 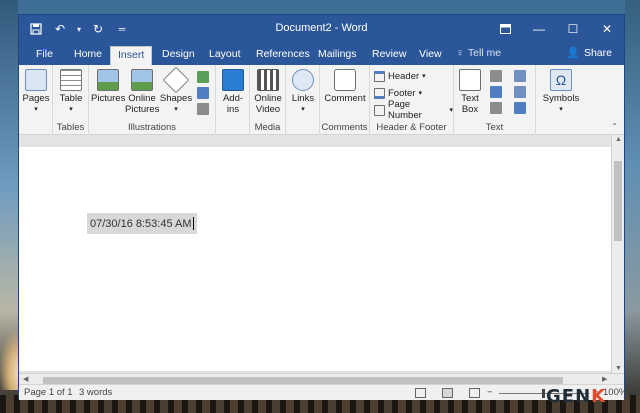 I want to click on object-icon, so click(x=520, y=108).